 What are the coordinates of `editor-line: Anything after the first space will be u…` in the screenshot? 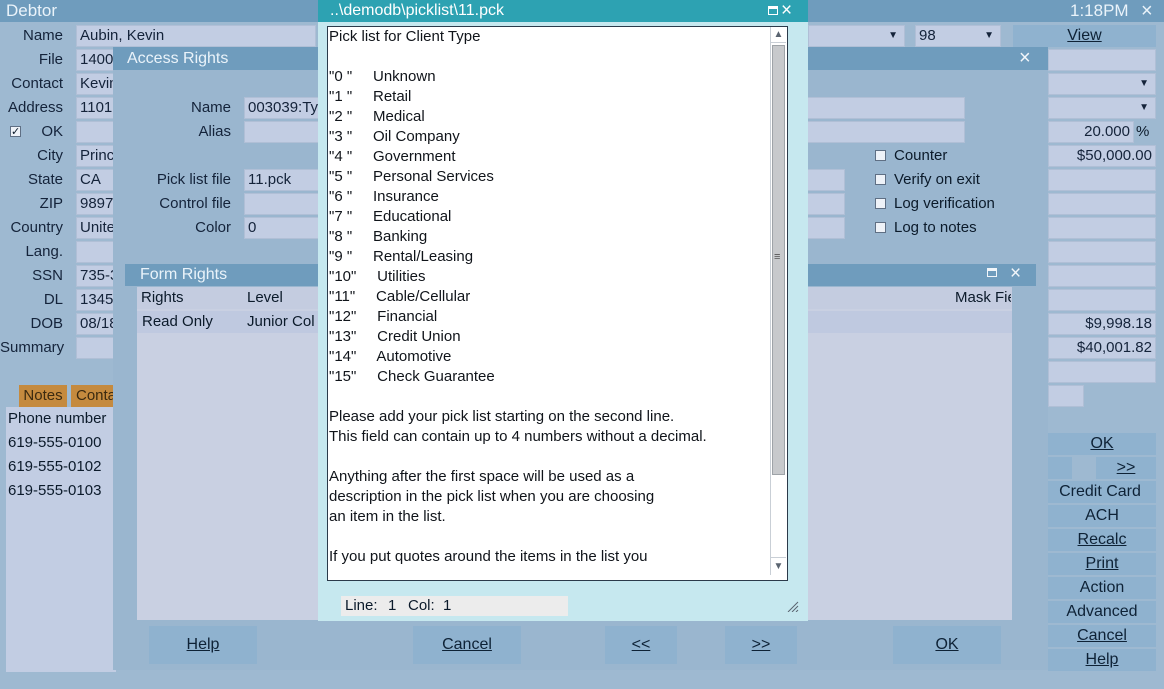 It's located at (482, 476).